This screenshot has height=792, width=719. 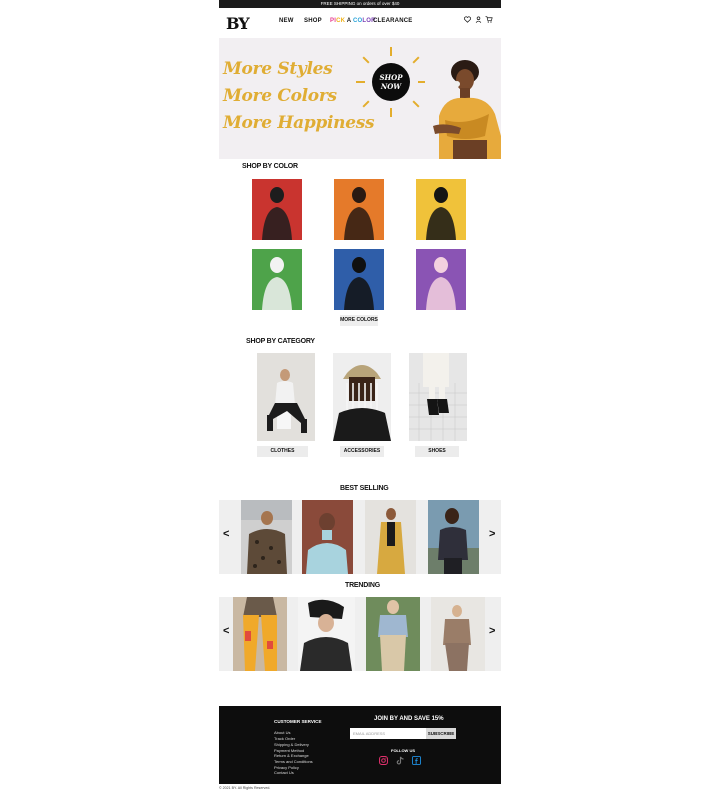 I want to click on nav-link-new: NEW, so click(x=286, y=21).